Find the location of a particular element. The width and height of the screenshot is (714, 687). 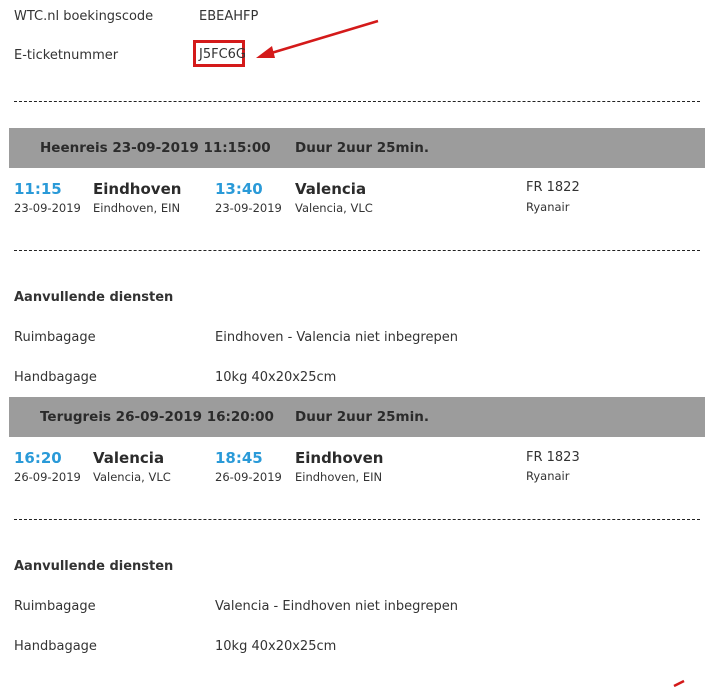

return-arr-airport: Eindhoven, EIN is located at coordinates (339, 477).